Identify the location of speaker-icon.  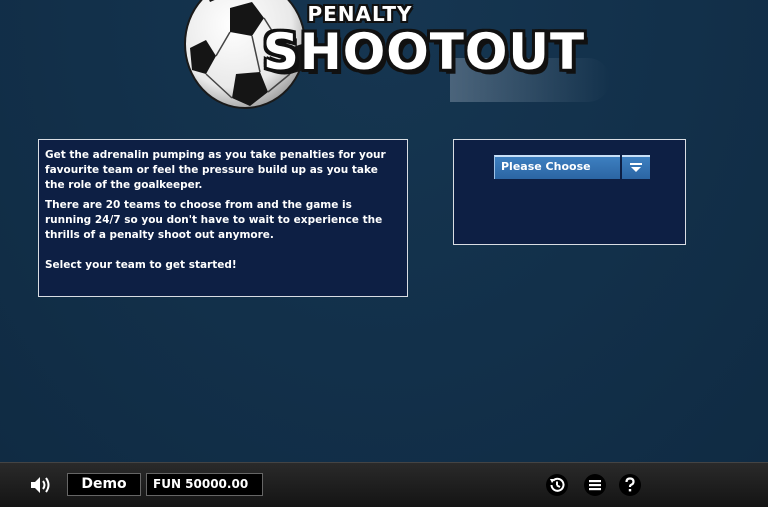
(40, 485).